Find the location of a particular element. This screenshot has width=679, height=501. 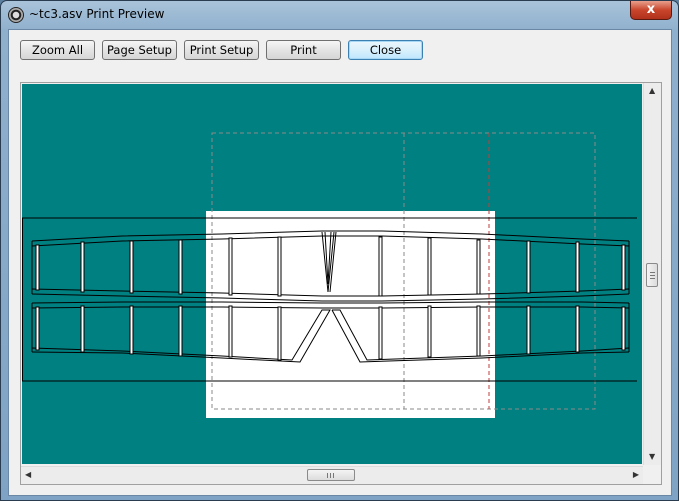

print-setup-button: Print Setup is located at coordinates (221, 50).